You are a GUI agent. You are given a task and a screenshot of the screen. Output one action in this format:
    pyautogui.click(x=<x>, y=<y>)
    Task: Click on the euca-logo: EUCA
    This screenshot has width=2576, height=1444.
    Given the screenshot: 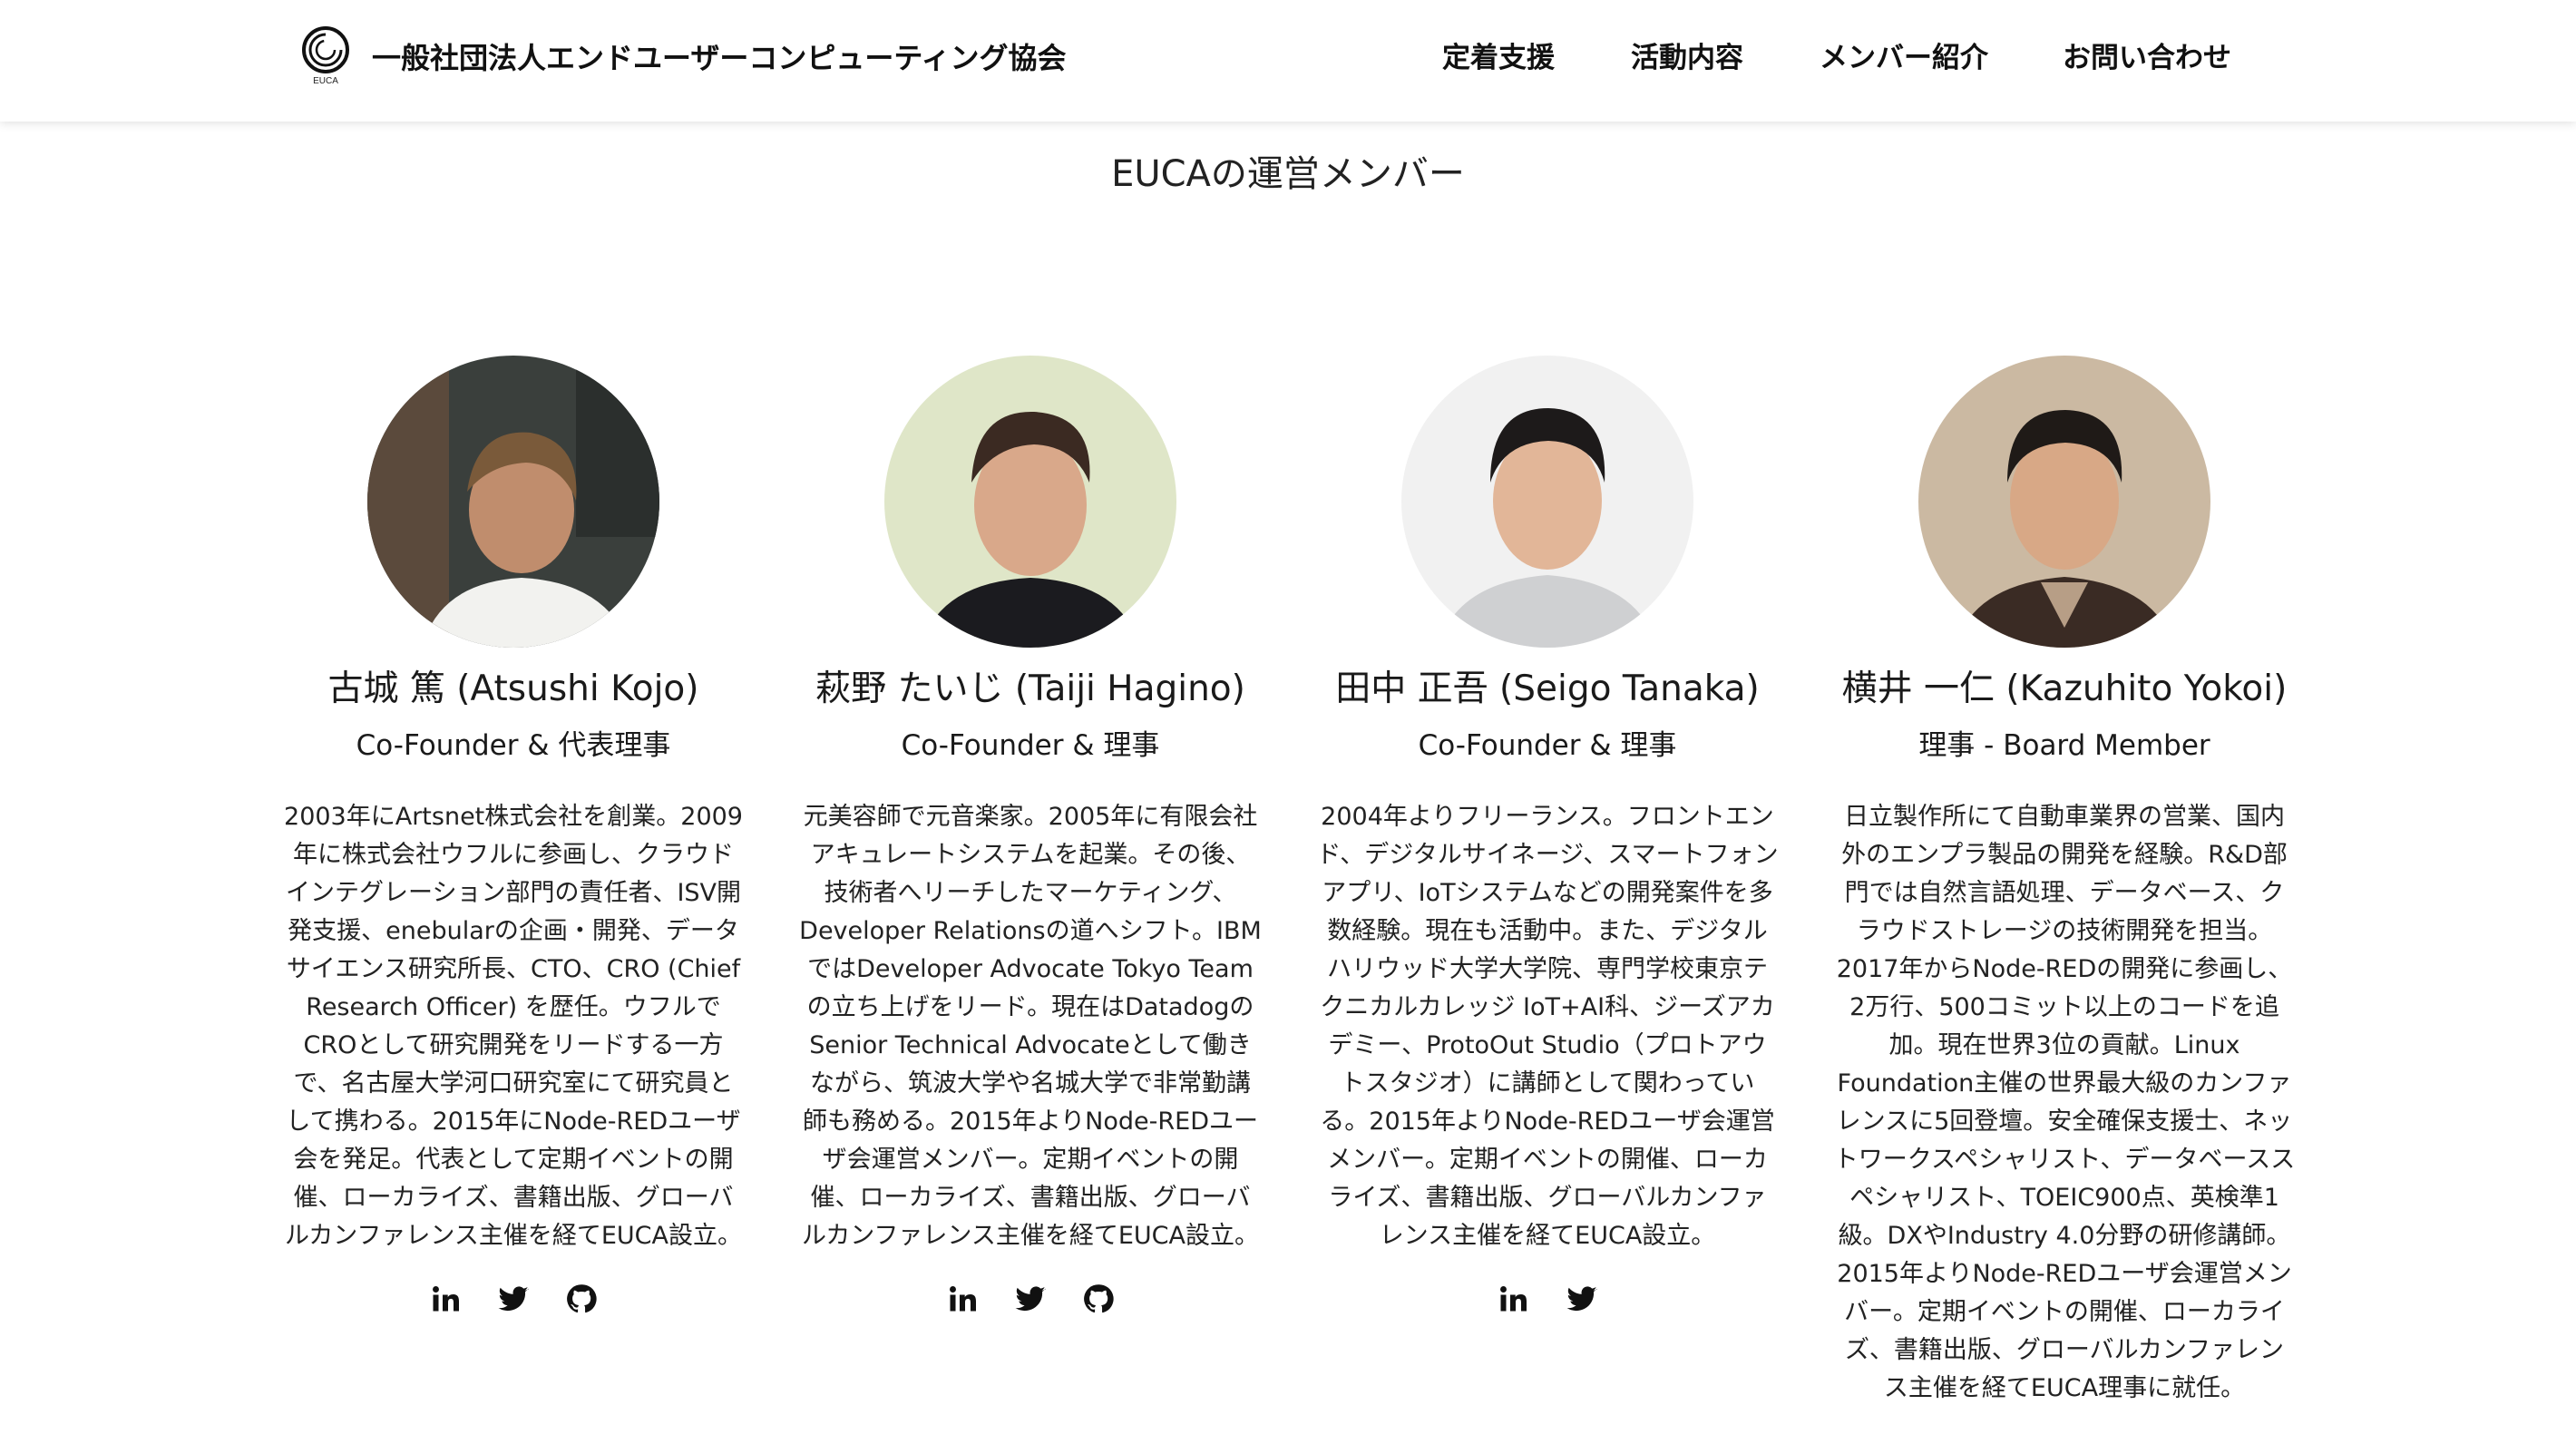 What is the action you would take?
    pyautogui.click(x=326, y=61)
    